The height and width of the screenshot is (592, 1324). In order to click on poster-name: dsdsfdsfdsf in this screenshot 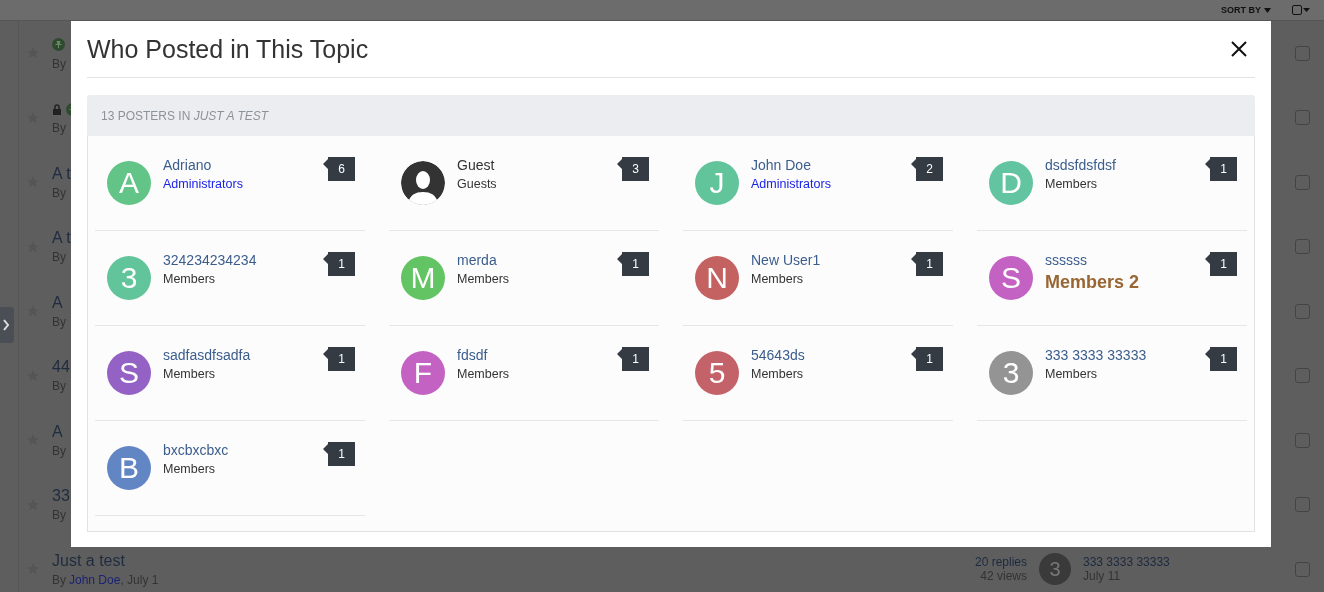, I will do `click(1119, 165)`.